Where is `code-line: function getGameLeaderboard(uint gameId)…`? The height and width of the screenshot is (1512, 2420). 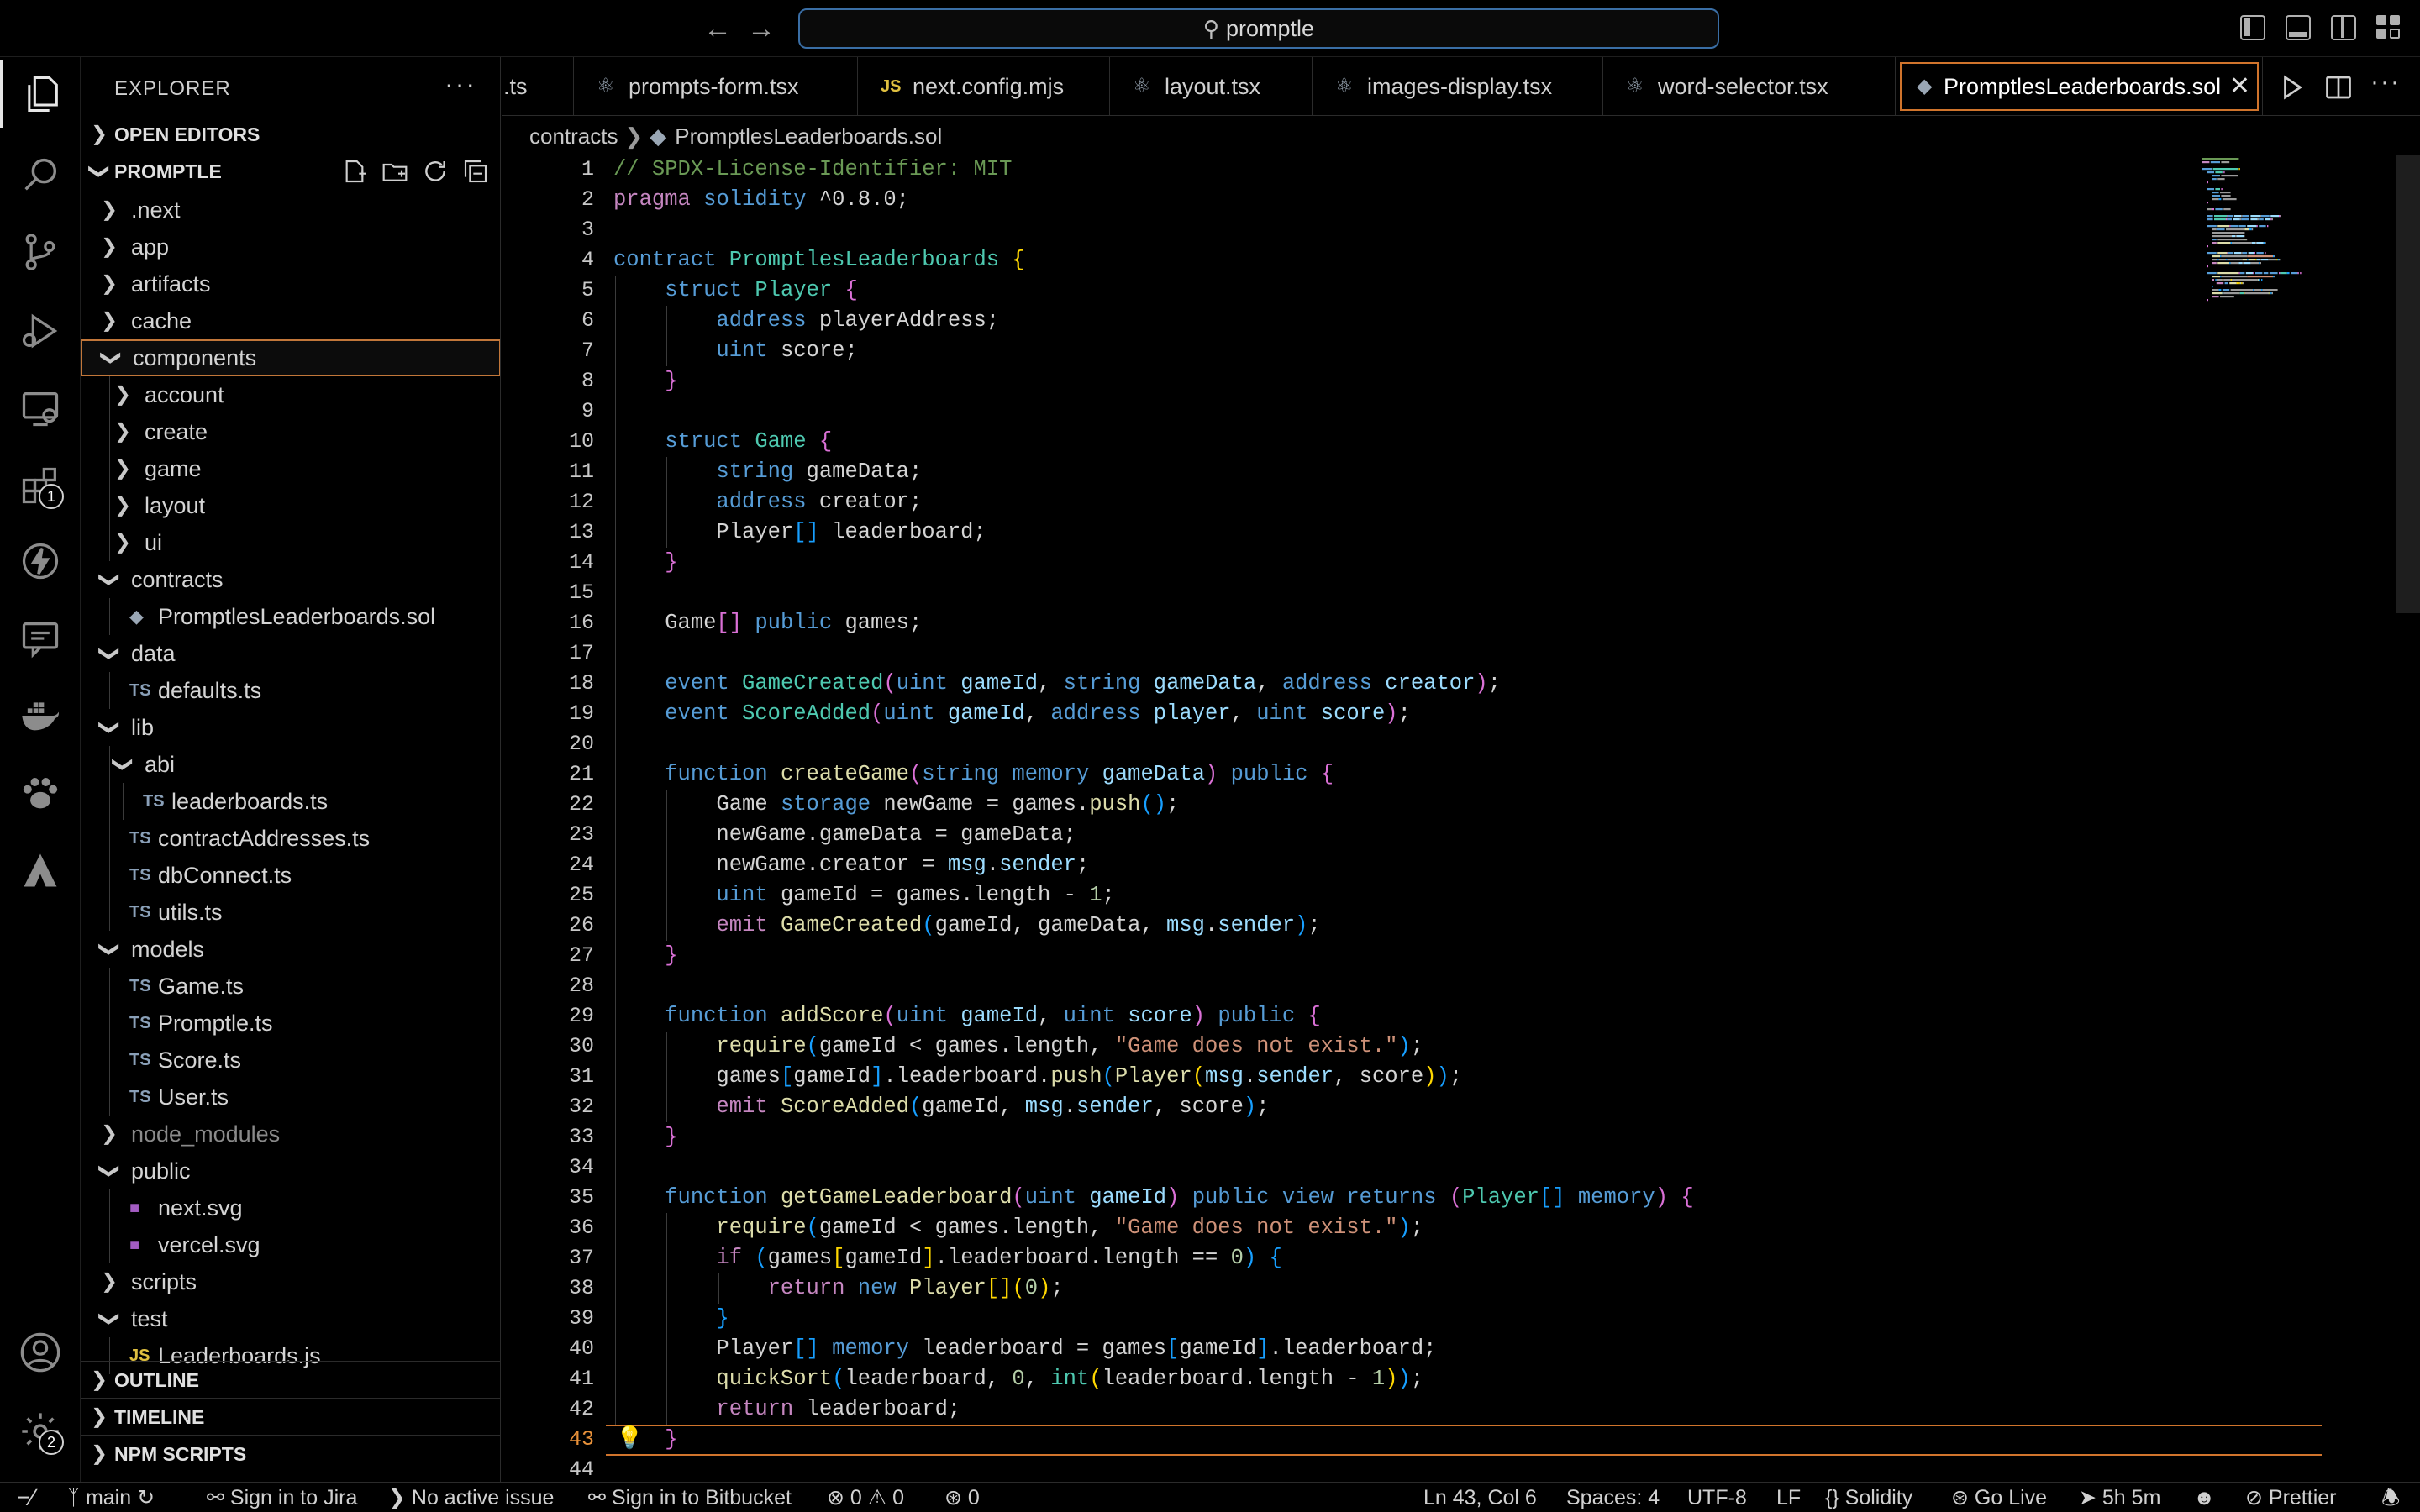 code-line: function getGameLeaderboard(uint gameId)… is located at coordinates (1153, 1198).